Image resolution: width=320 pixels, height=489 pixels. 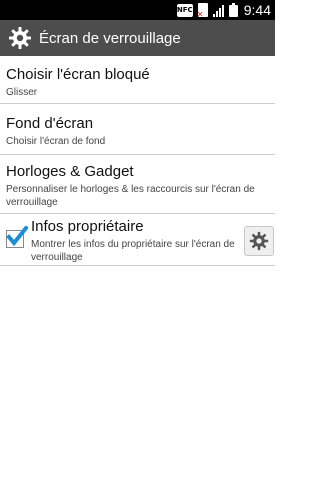 What do you see at coordinates (56, 141) in the screenshot?
I see `setting-summary: Choisir l'écran de fond` at bounding box center [56, 141].